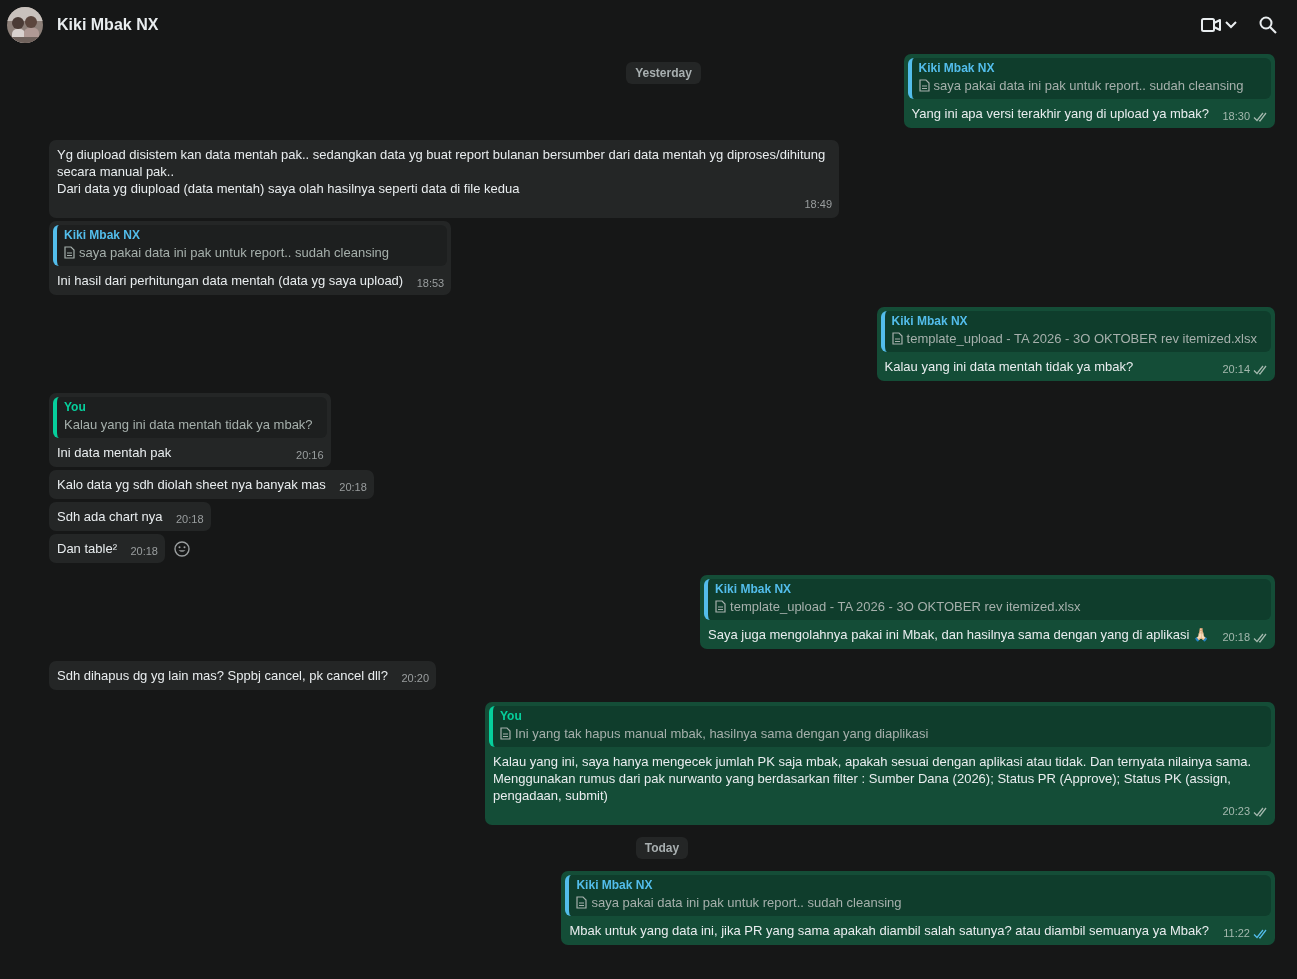 The width and height of the screenshot is (1297, 979). What do you see at coordinates (191, 484) in the screenshot?
I see `message-text: Kalo data yg sdh diolah sheet nya banyak mas` at bounding box center [191, 484].